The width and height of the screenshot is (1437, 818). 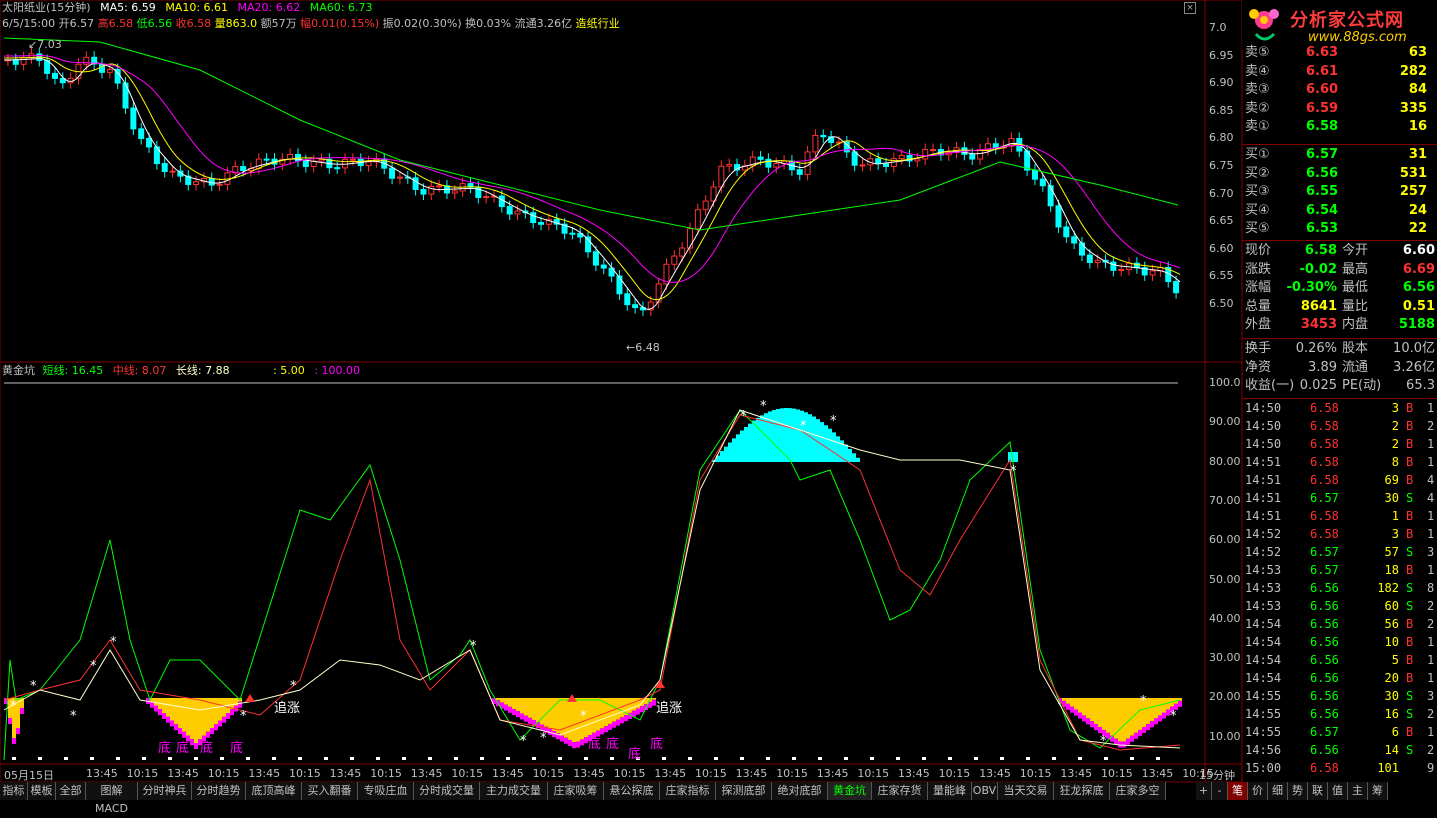 I want to click on tick-row: 14:54 6.56 5 B 1, so click(x=1339, y=660).